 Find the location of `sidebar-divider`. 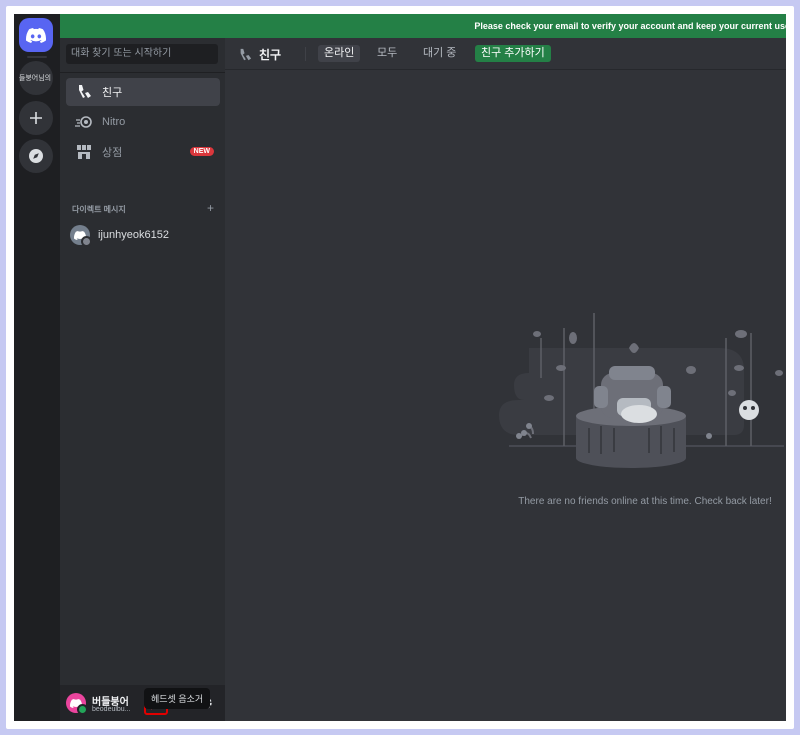

sidebar-divider is located at coordinates (142, 72).